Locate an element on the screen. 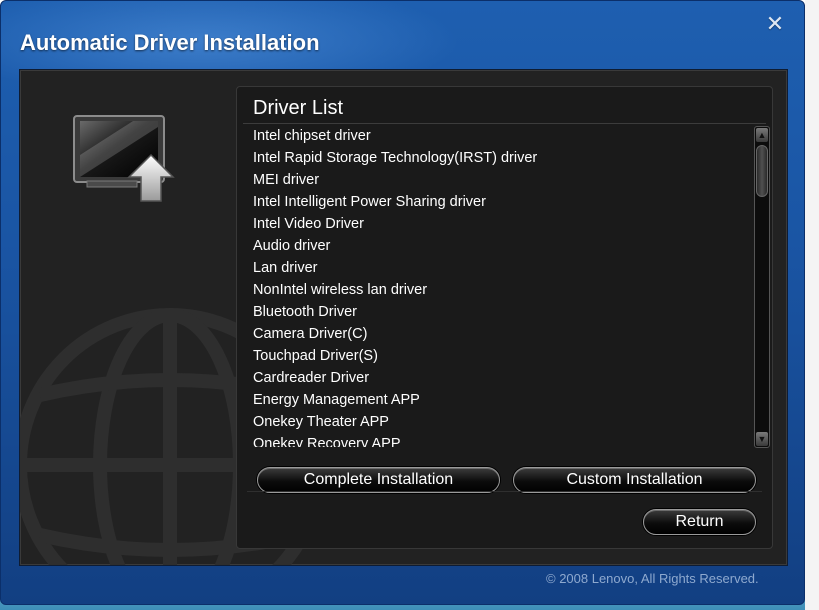 This screenshot has height=610, width=819. list-item: Onekey Theater APP is located at coordinates (500, 422).